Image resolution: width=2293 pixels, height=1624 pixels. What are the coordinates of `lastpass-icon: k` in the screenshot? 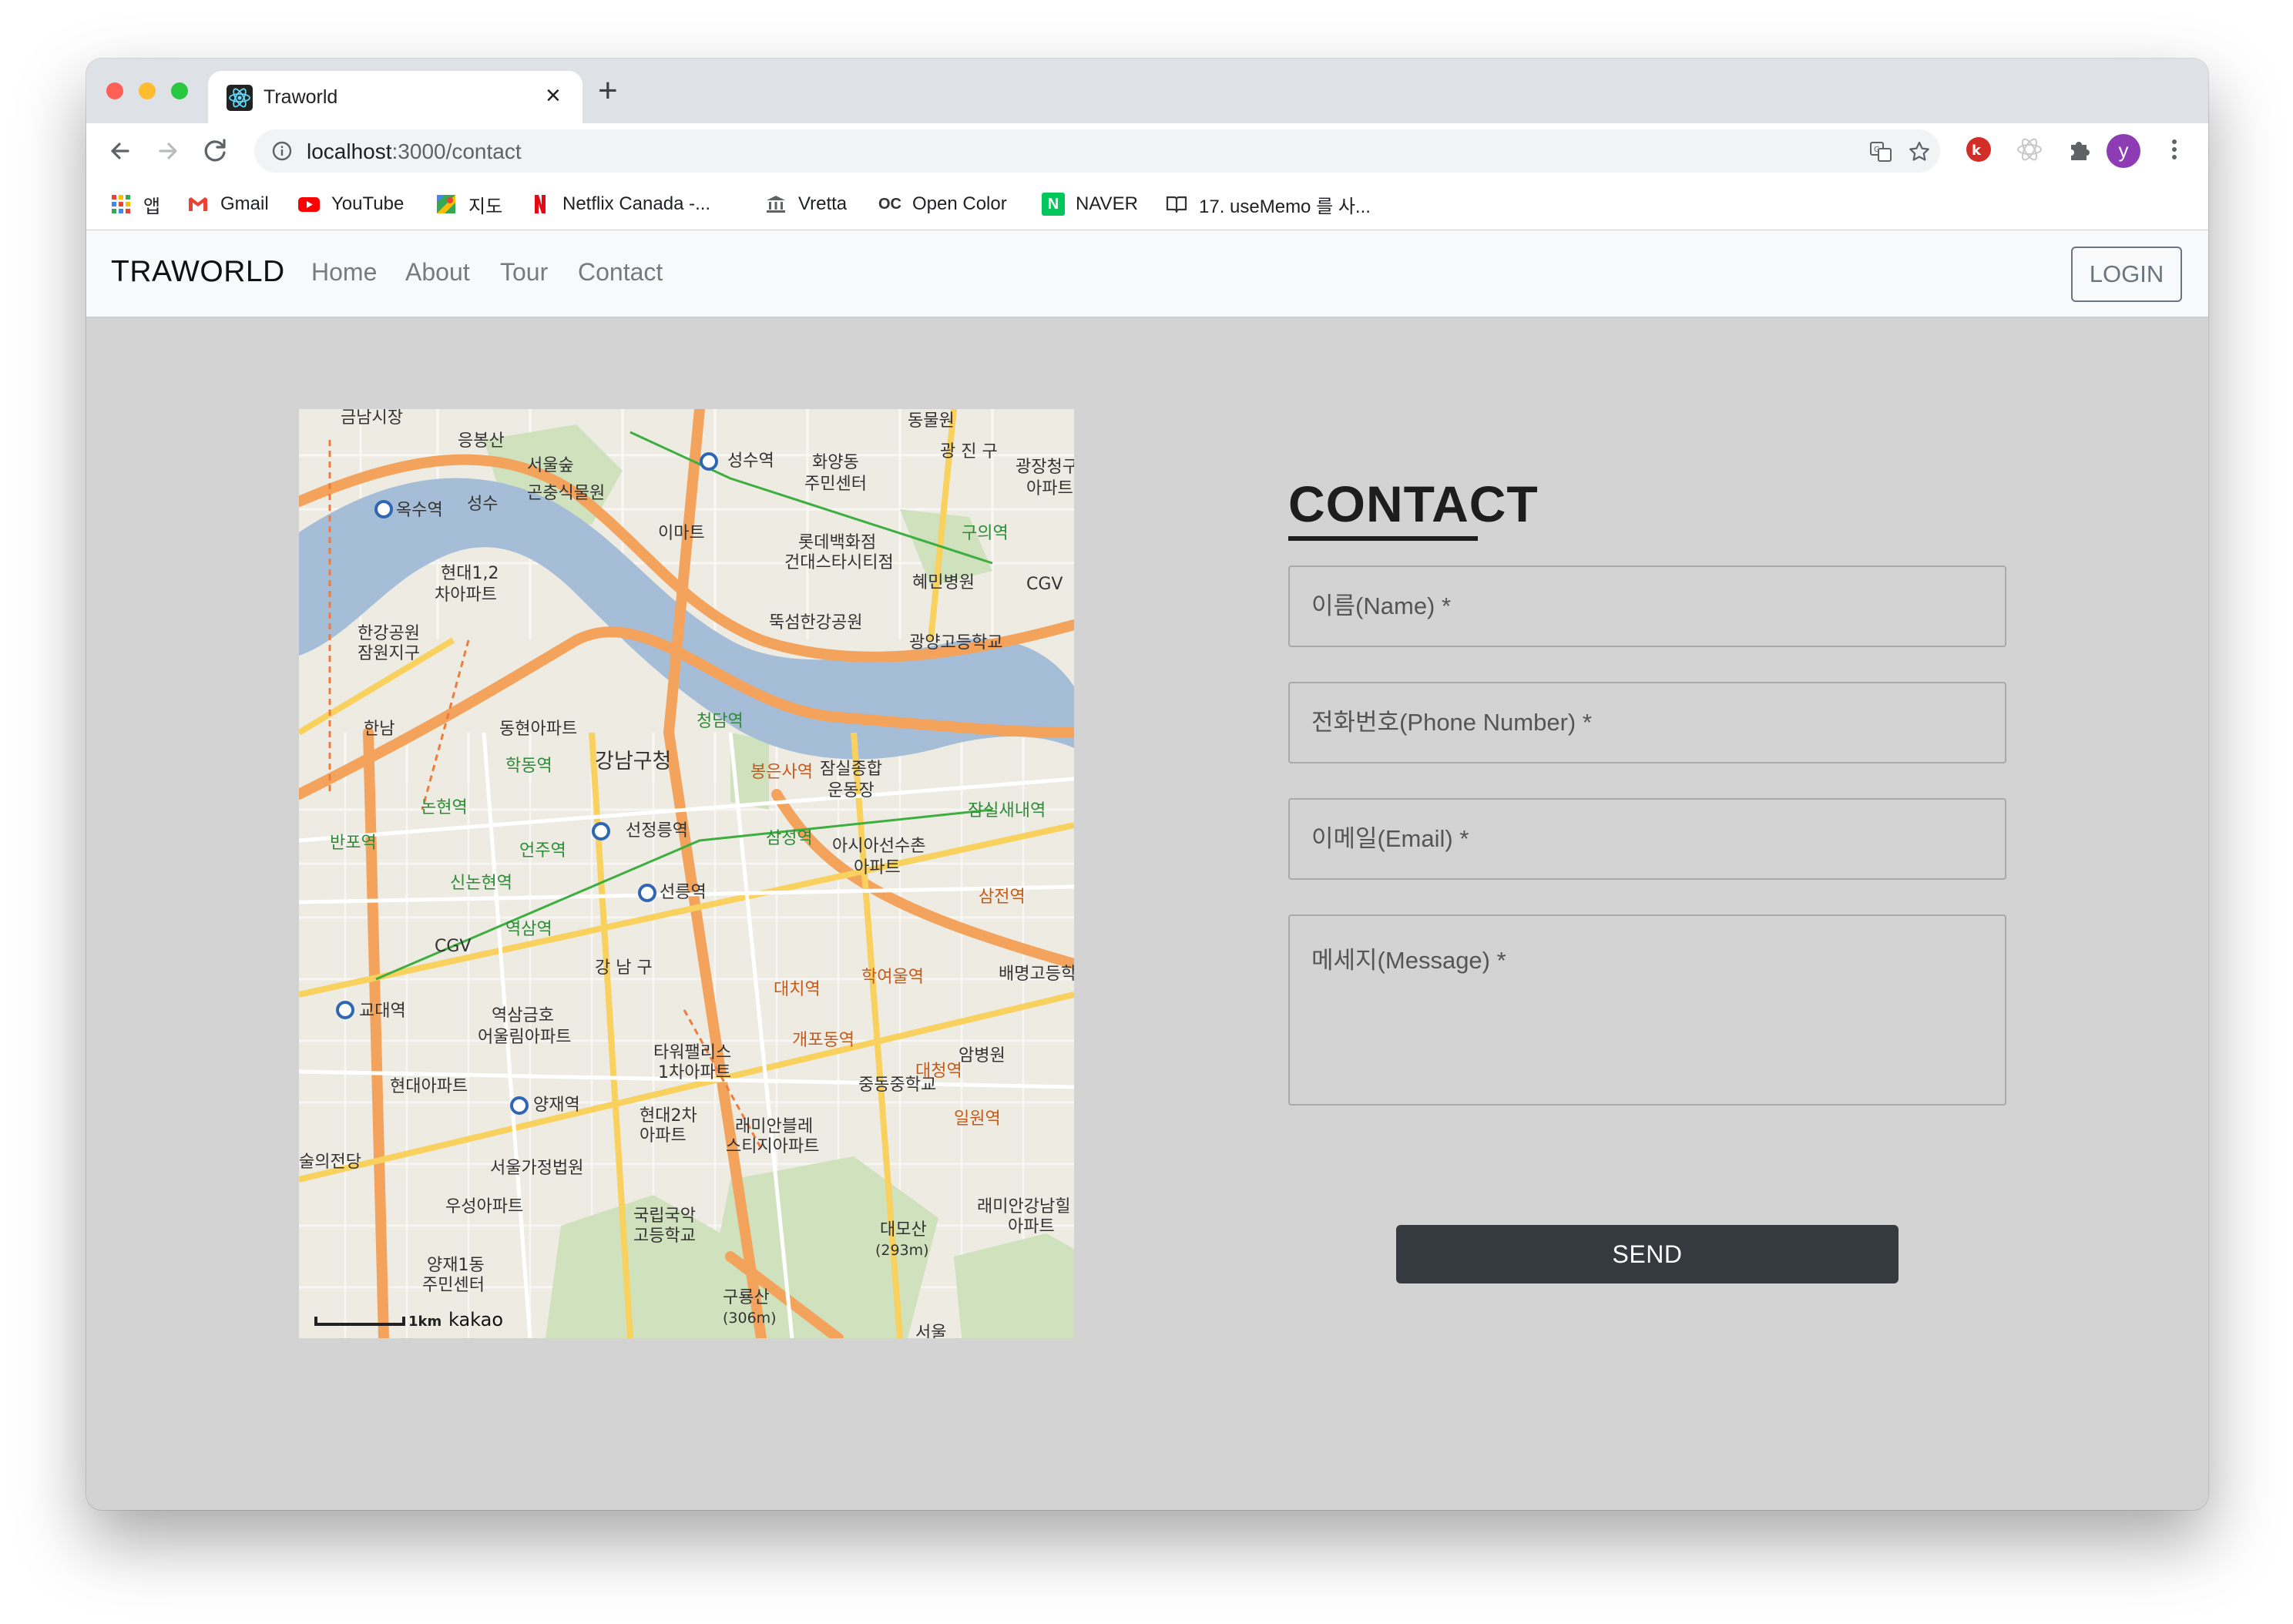 It's located at (1979, 149).